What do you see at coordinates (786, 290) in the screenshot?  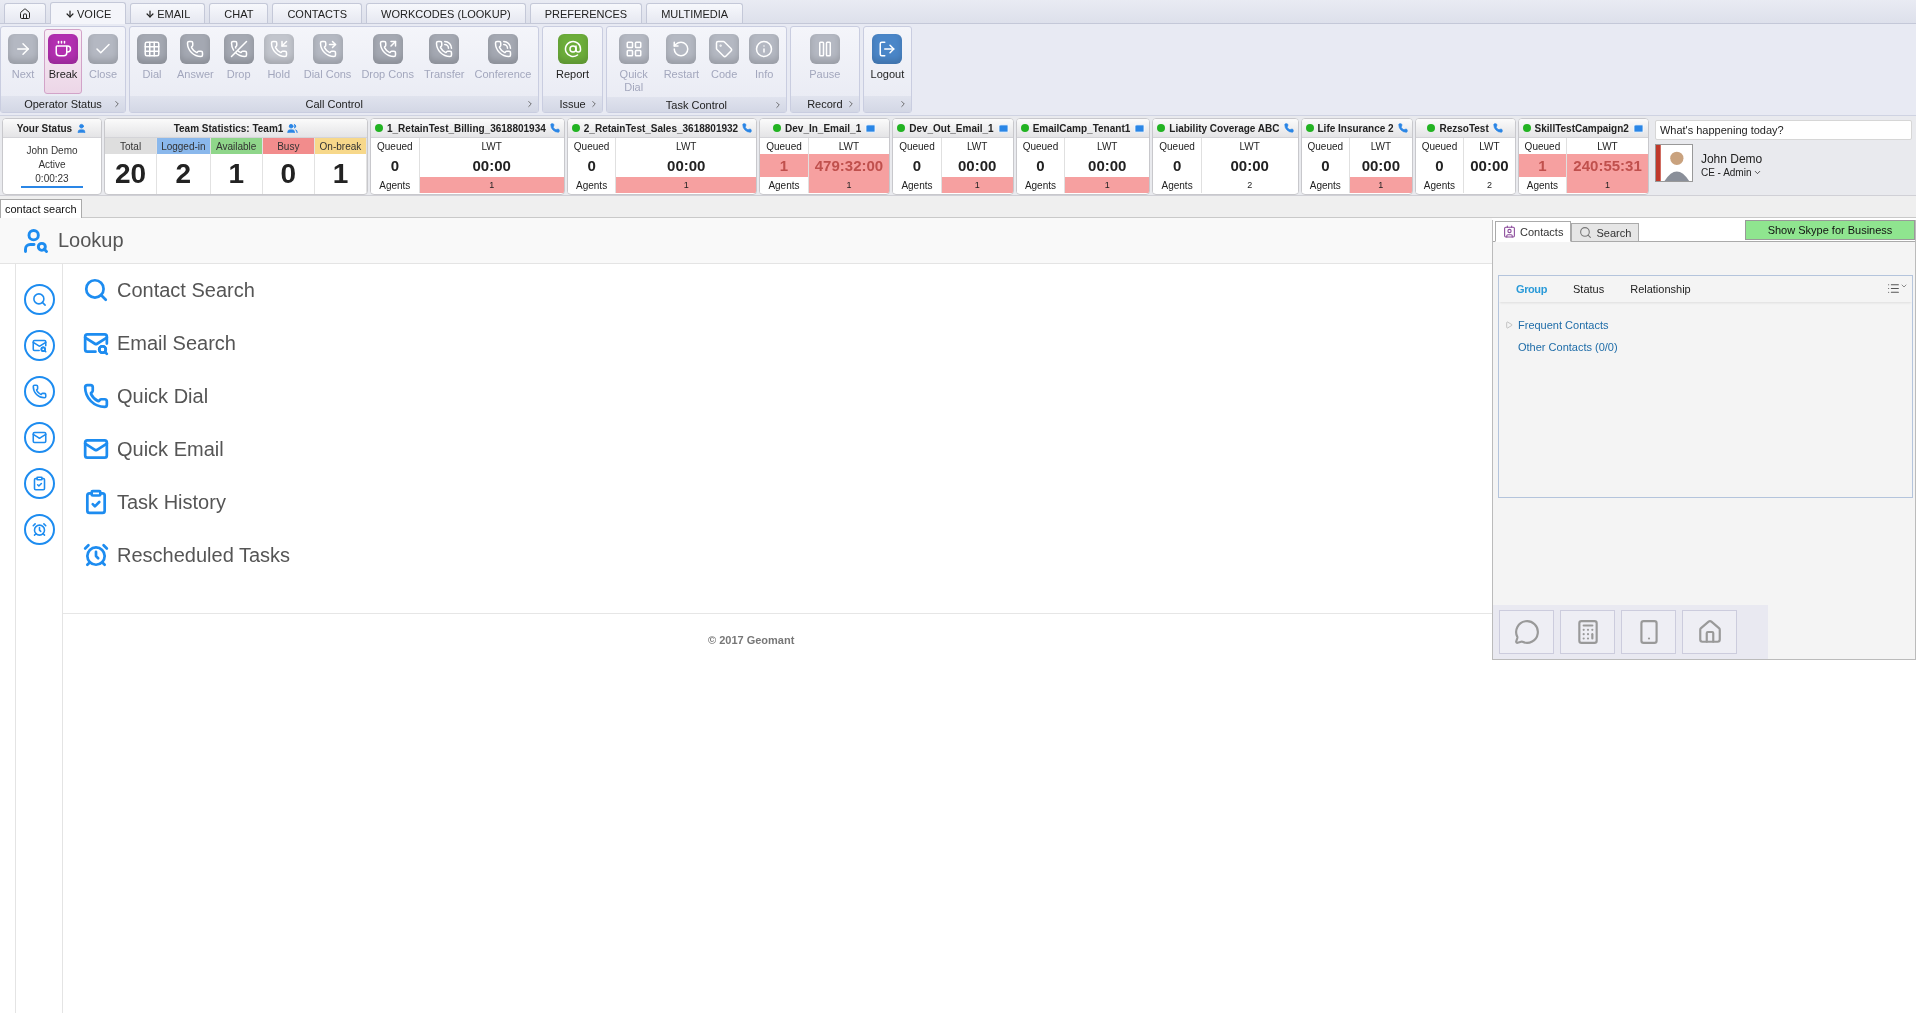 I see `lookup-item: Contact Search` at bounding box center [786, 290].